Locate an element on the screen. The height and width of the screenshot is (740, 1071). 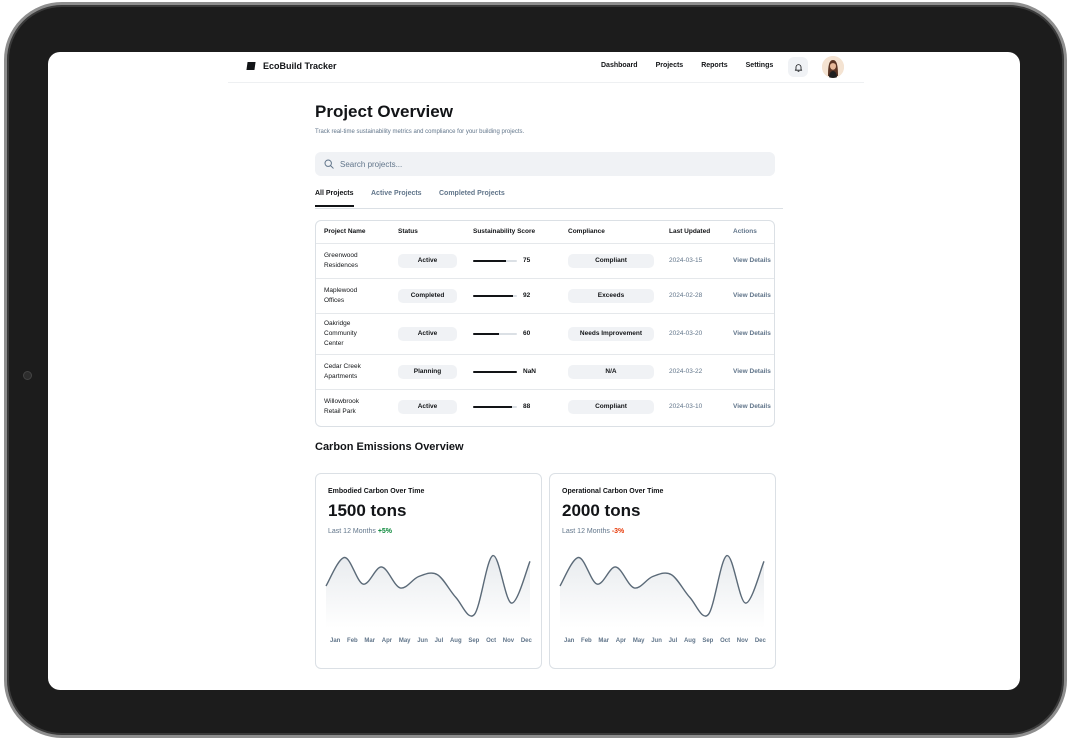
status-badge: Planning is located at coordinates (427, 371).